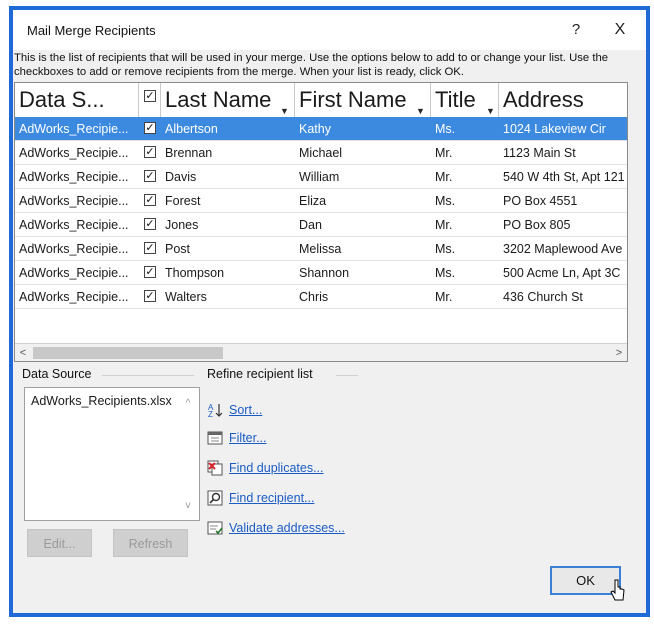  What do you see at coordinates (215, 410) in the screenshot?
I see `sort-icon: A Z` at bounding box center [215, 410].